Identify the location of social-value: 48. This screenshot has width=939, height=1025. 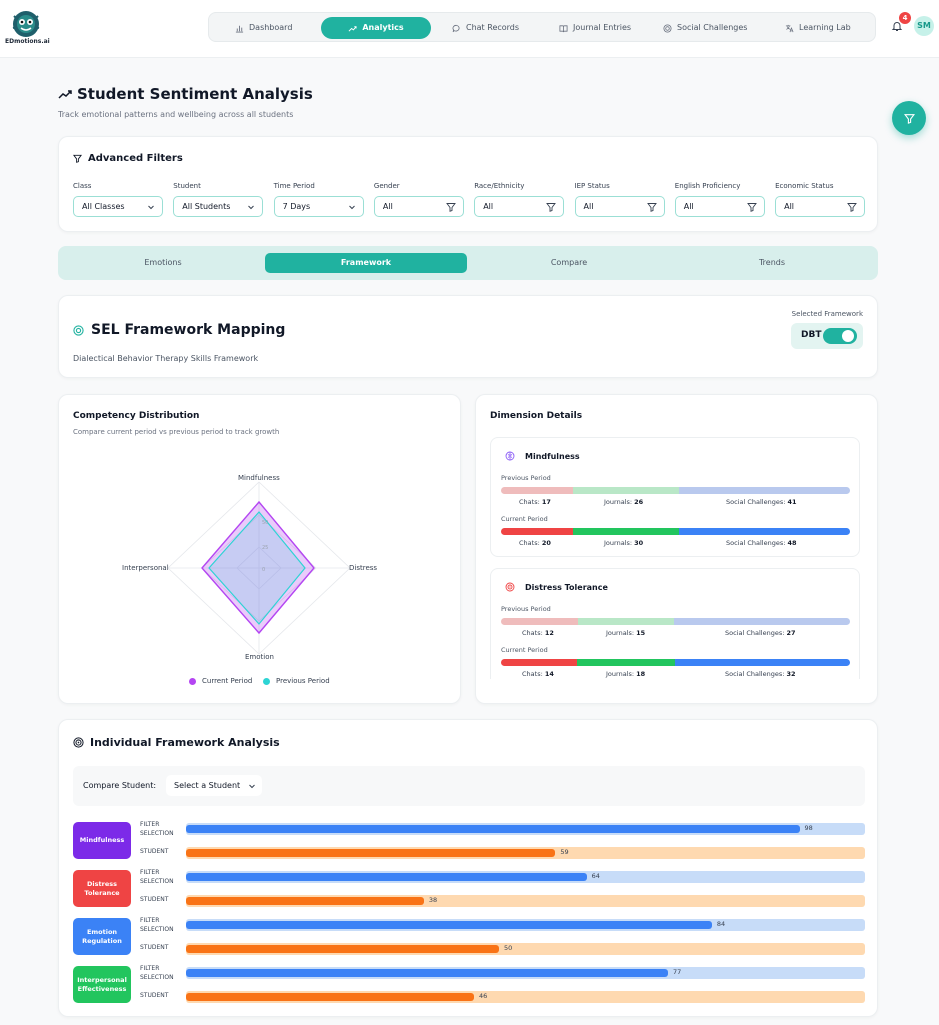
(792, 543).